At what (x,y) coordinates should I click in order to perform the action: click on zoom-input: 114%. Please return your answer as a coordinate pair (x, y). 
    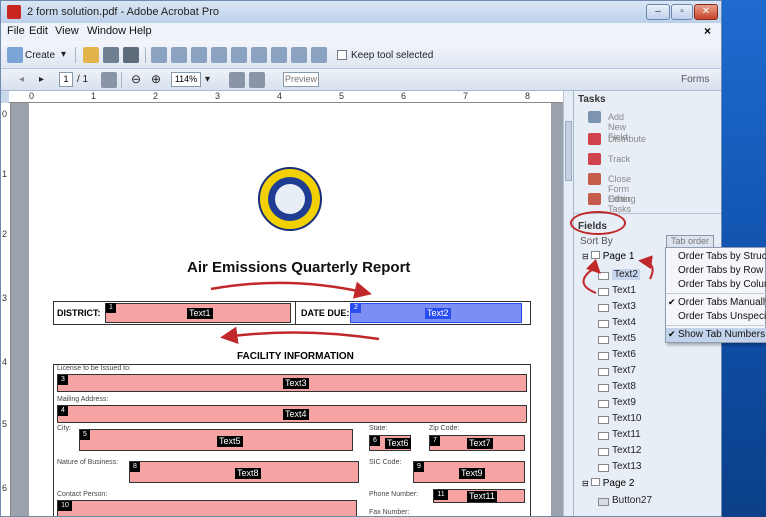
    Looking at the image, I should click on (186, 79).